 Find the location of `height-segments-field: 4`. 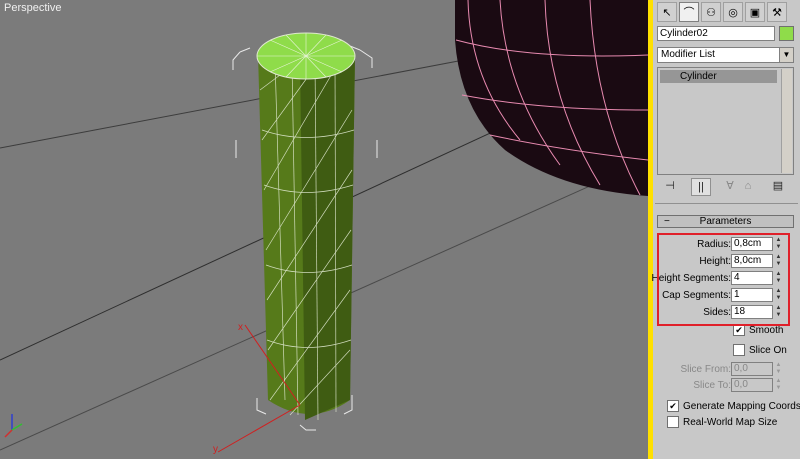

height-segments-field: 4 is located at coordinates (752, 278).